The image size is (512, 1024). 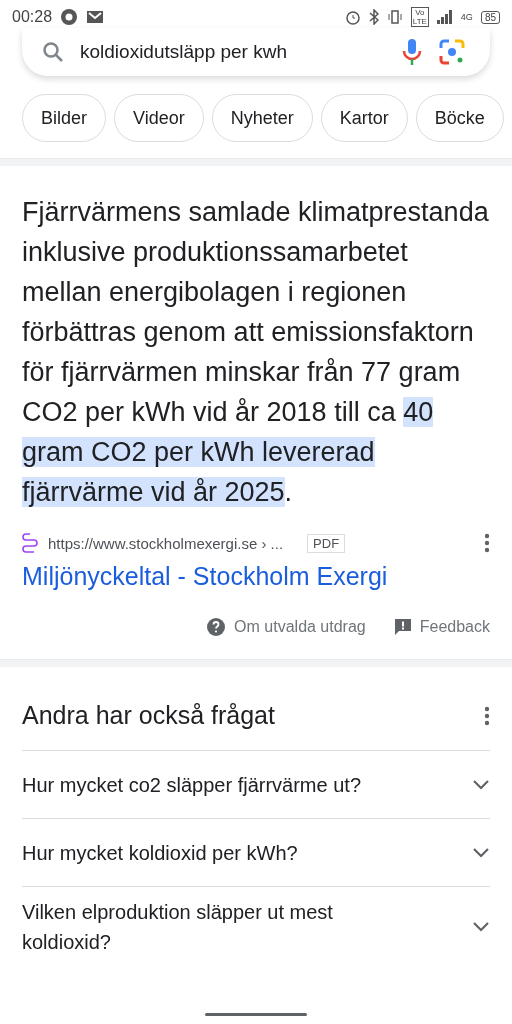 What do you see at coordinates (256, 852) in the screenshot?
I see `question-row: Hur mycket koldioxid per kWh?` at bounding box center [256, 852].